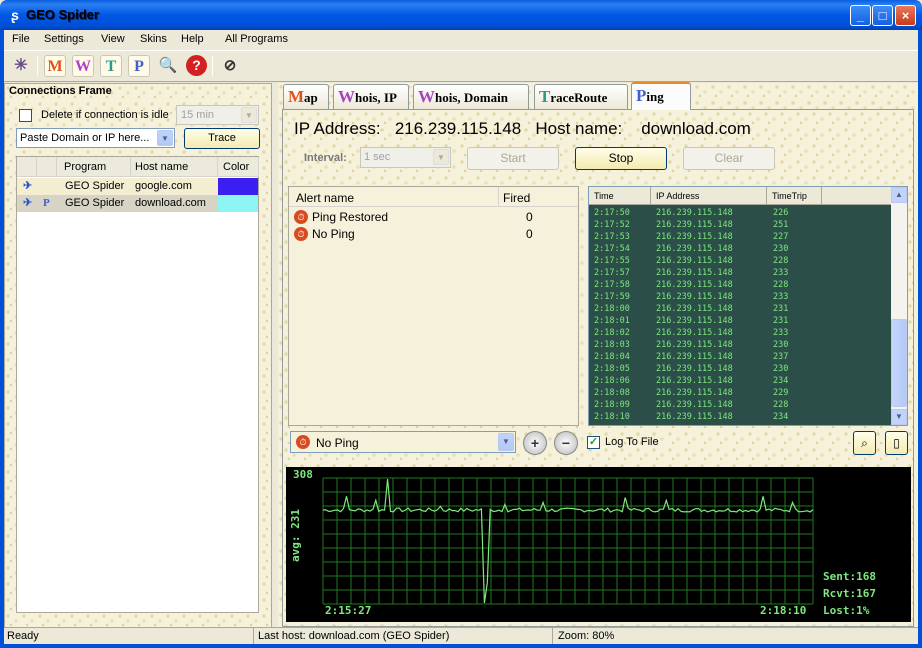  Describe the element at coordinates (21, 39) in the screenshot. I see `menu-file: File` at that location.